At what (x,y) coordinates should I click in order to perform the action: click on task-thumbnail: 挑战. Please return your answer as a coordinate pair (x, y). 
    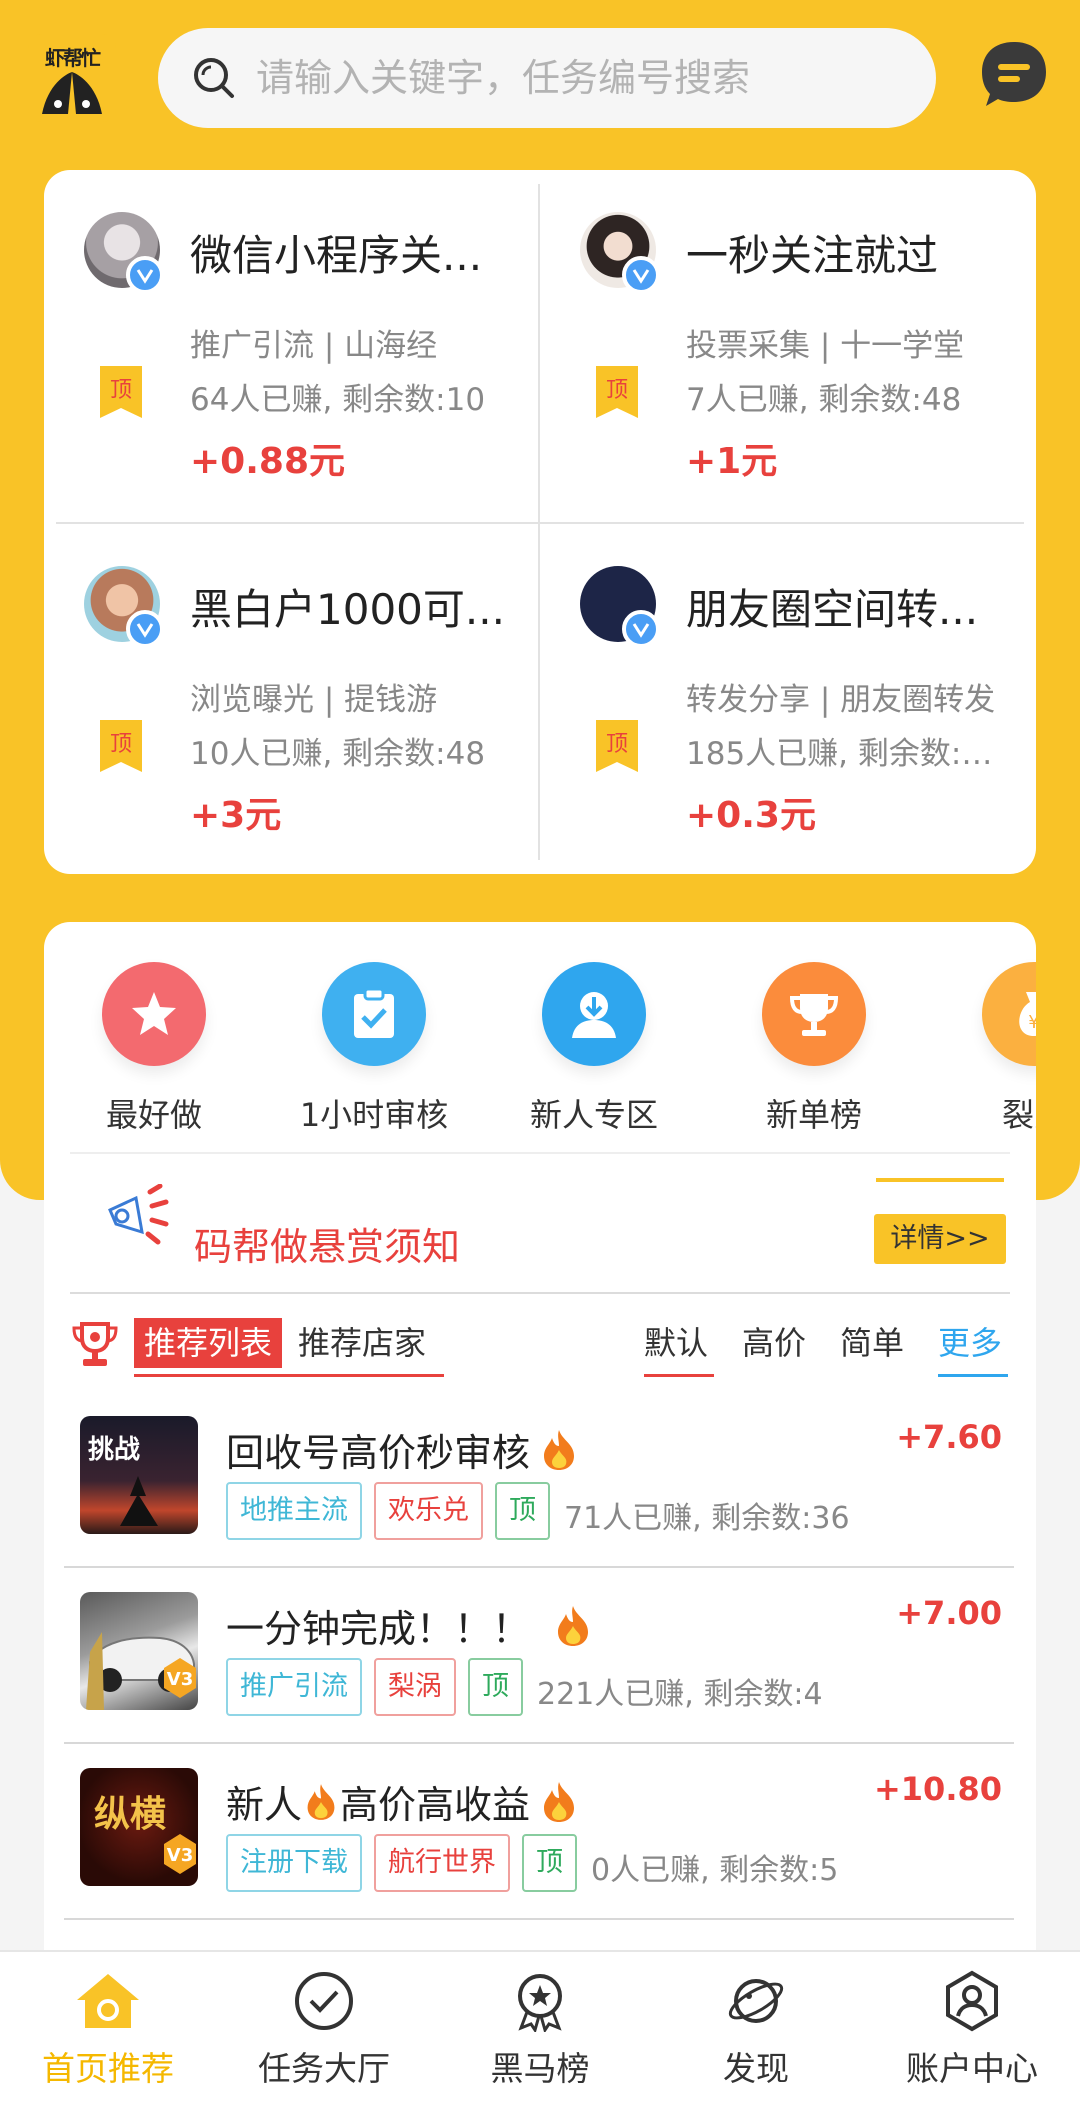
    Looking at the image, I should click on (139, 1475).